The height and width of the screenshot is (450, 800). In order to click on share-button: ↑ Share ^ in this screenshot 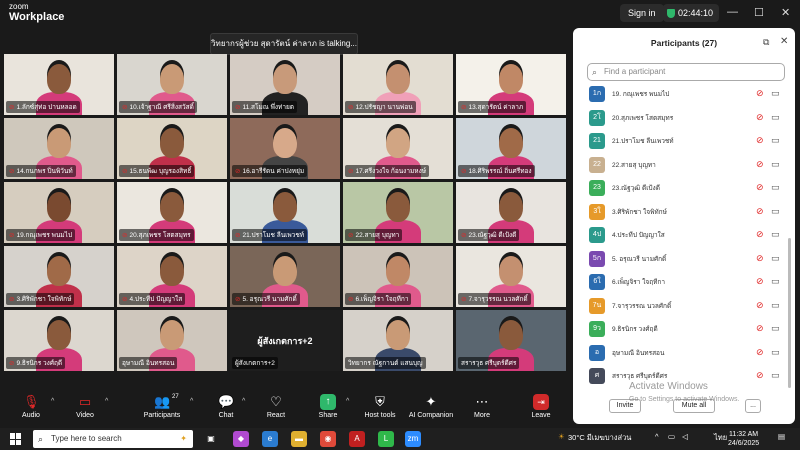, I will do `click(328, 406)`.